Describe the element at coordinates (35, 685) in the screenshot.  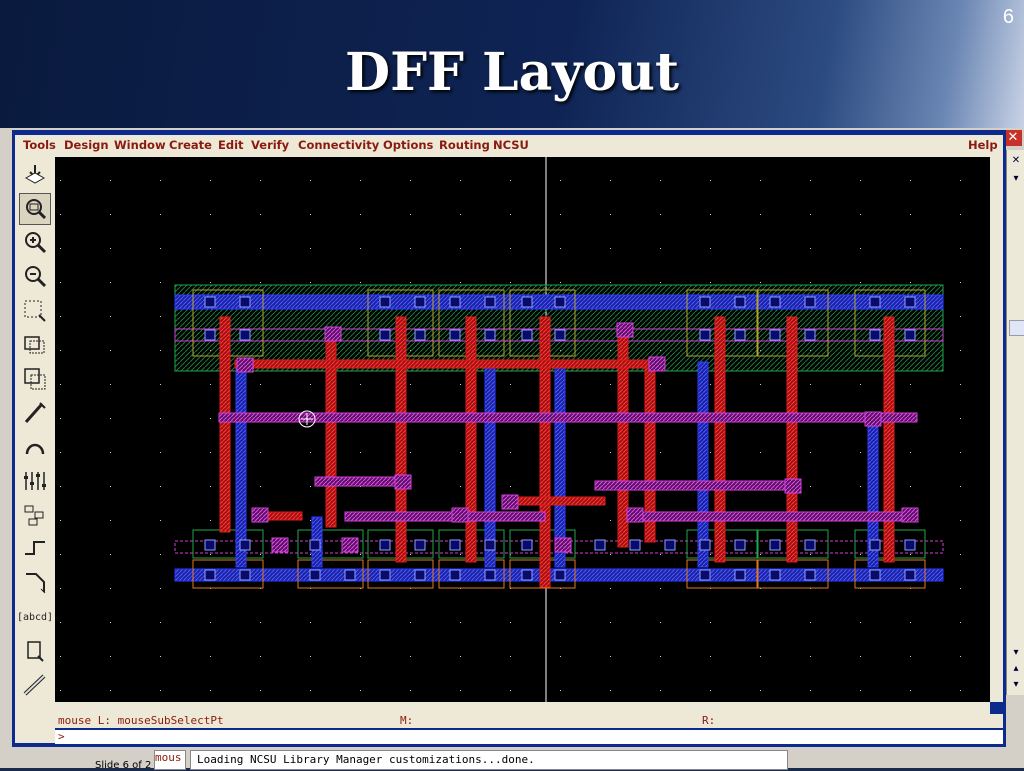
I see `ruler-icon` at that location.